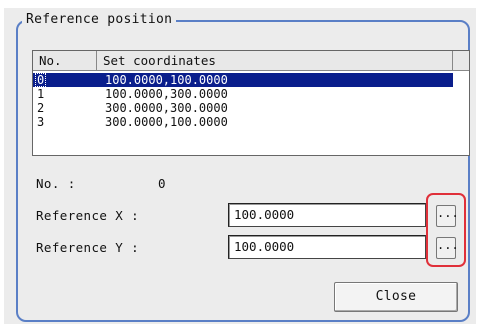 The width and height of the screenshot is (482, 328). I want to click on reference-y-input: 100.0000, so click(327, 247).